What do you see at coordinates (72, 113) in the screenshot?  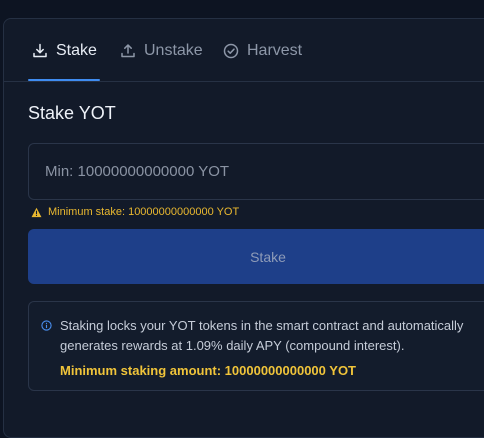 I see `form-title: Stake YOT` at bounding box center [72, 113].